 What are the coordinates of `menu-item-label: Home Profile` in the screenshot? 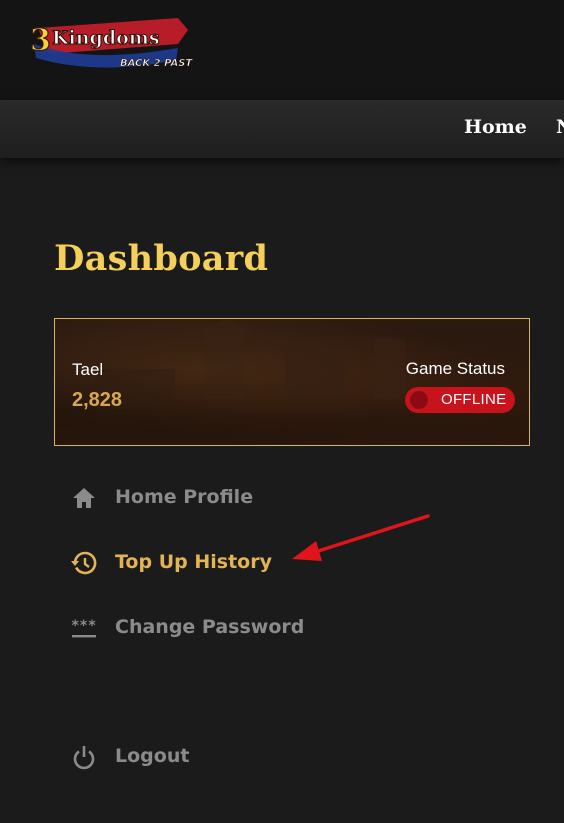 It's located at (184, 497).